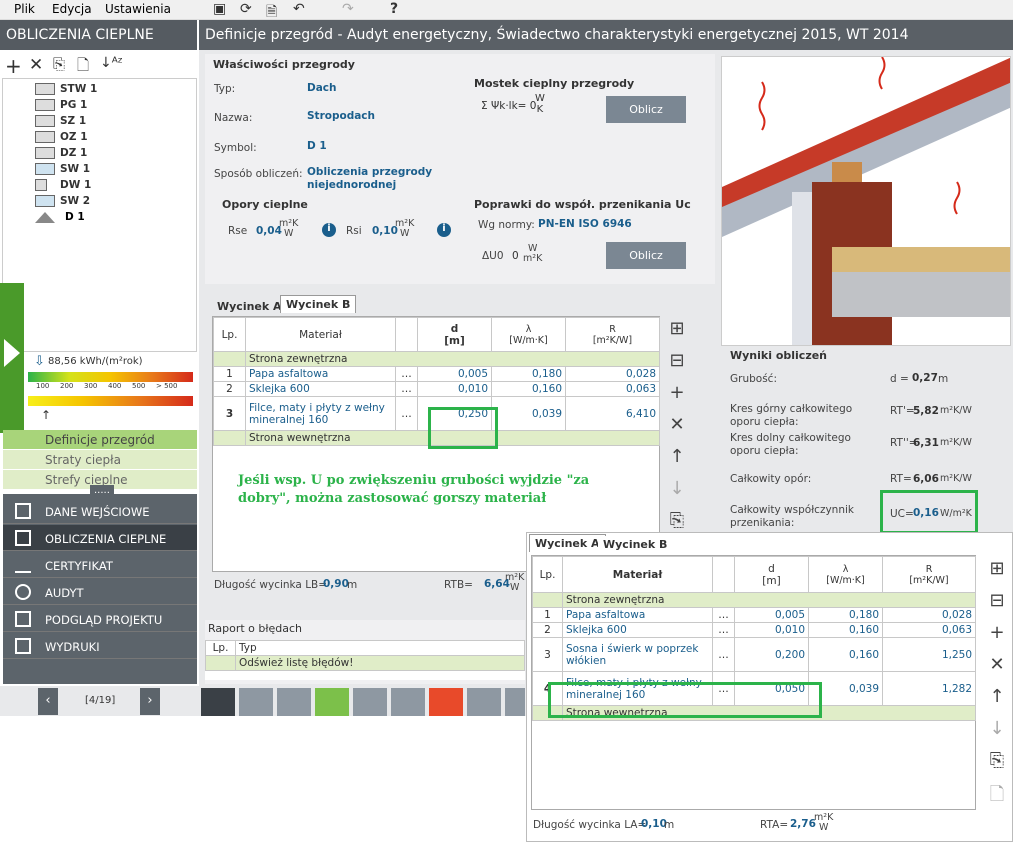 The image size is (1013, 842). Describe the element at coordinates (348, 9) in the screenshot. I see `redo-icon: ↷` at that location.